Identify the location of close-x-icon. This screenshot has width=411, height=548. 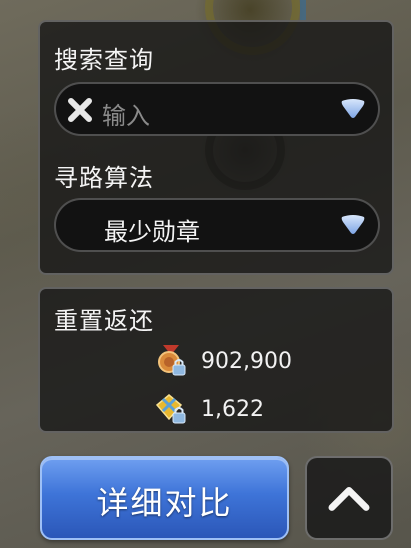
(80, 110).